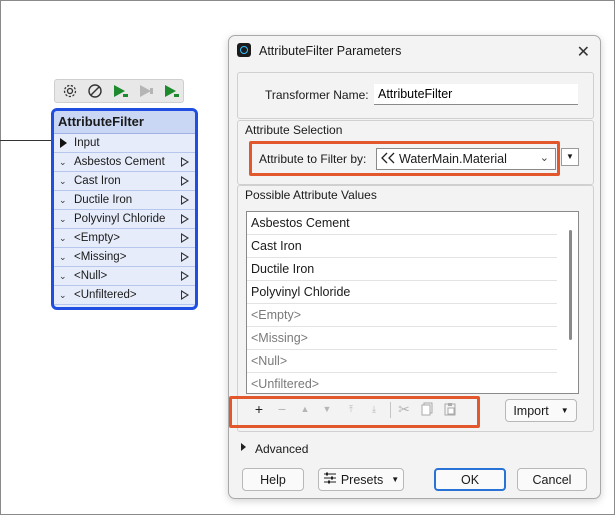 The width and height of the screenshot is (615, 515). I want to click on attribute-menu-button: ▼, so click(570, 157).